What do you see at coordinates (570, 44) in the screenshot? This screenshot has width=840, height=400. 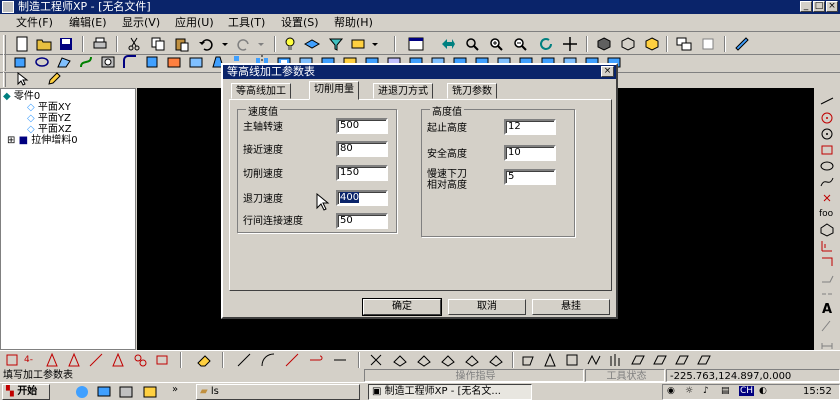 I see `move-icon` at bounding box center [570, 44].